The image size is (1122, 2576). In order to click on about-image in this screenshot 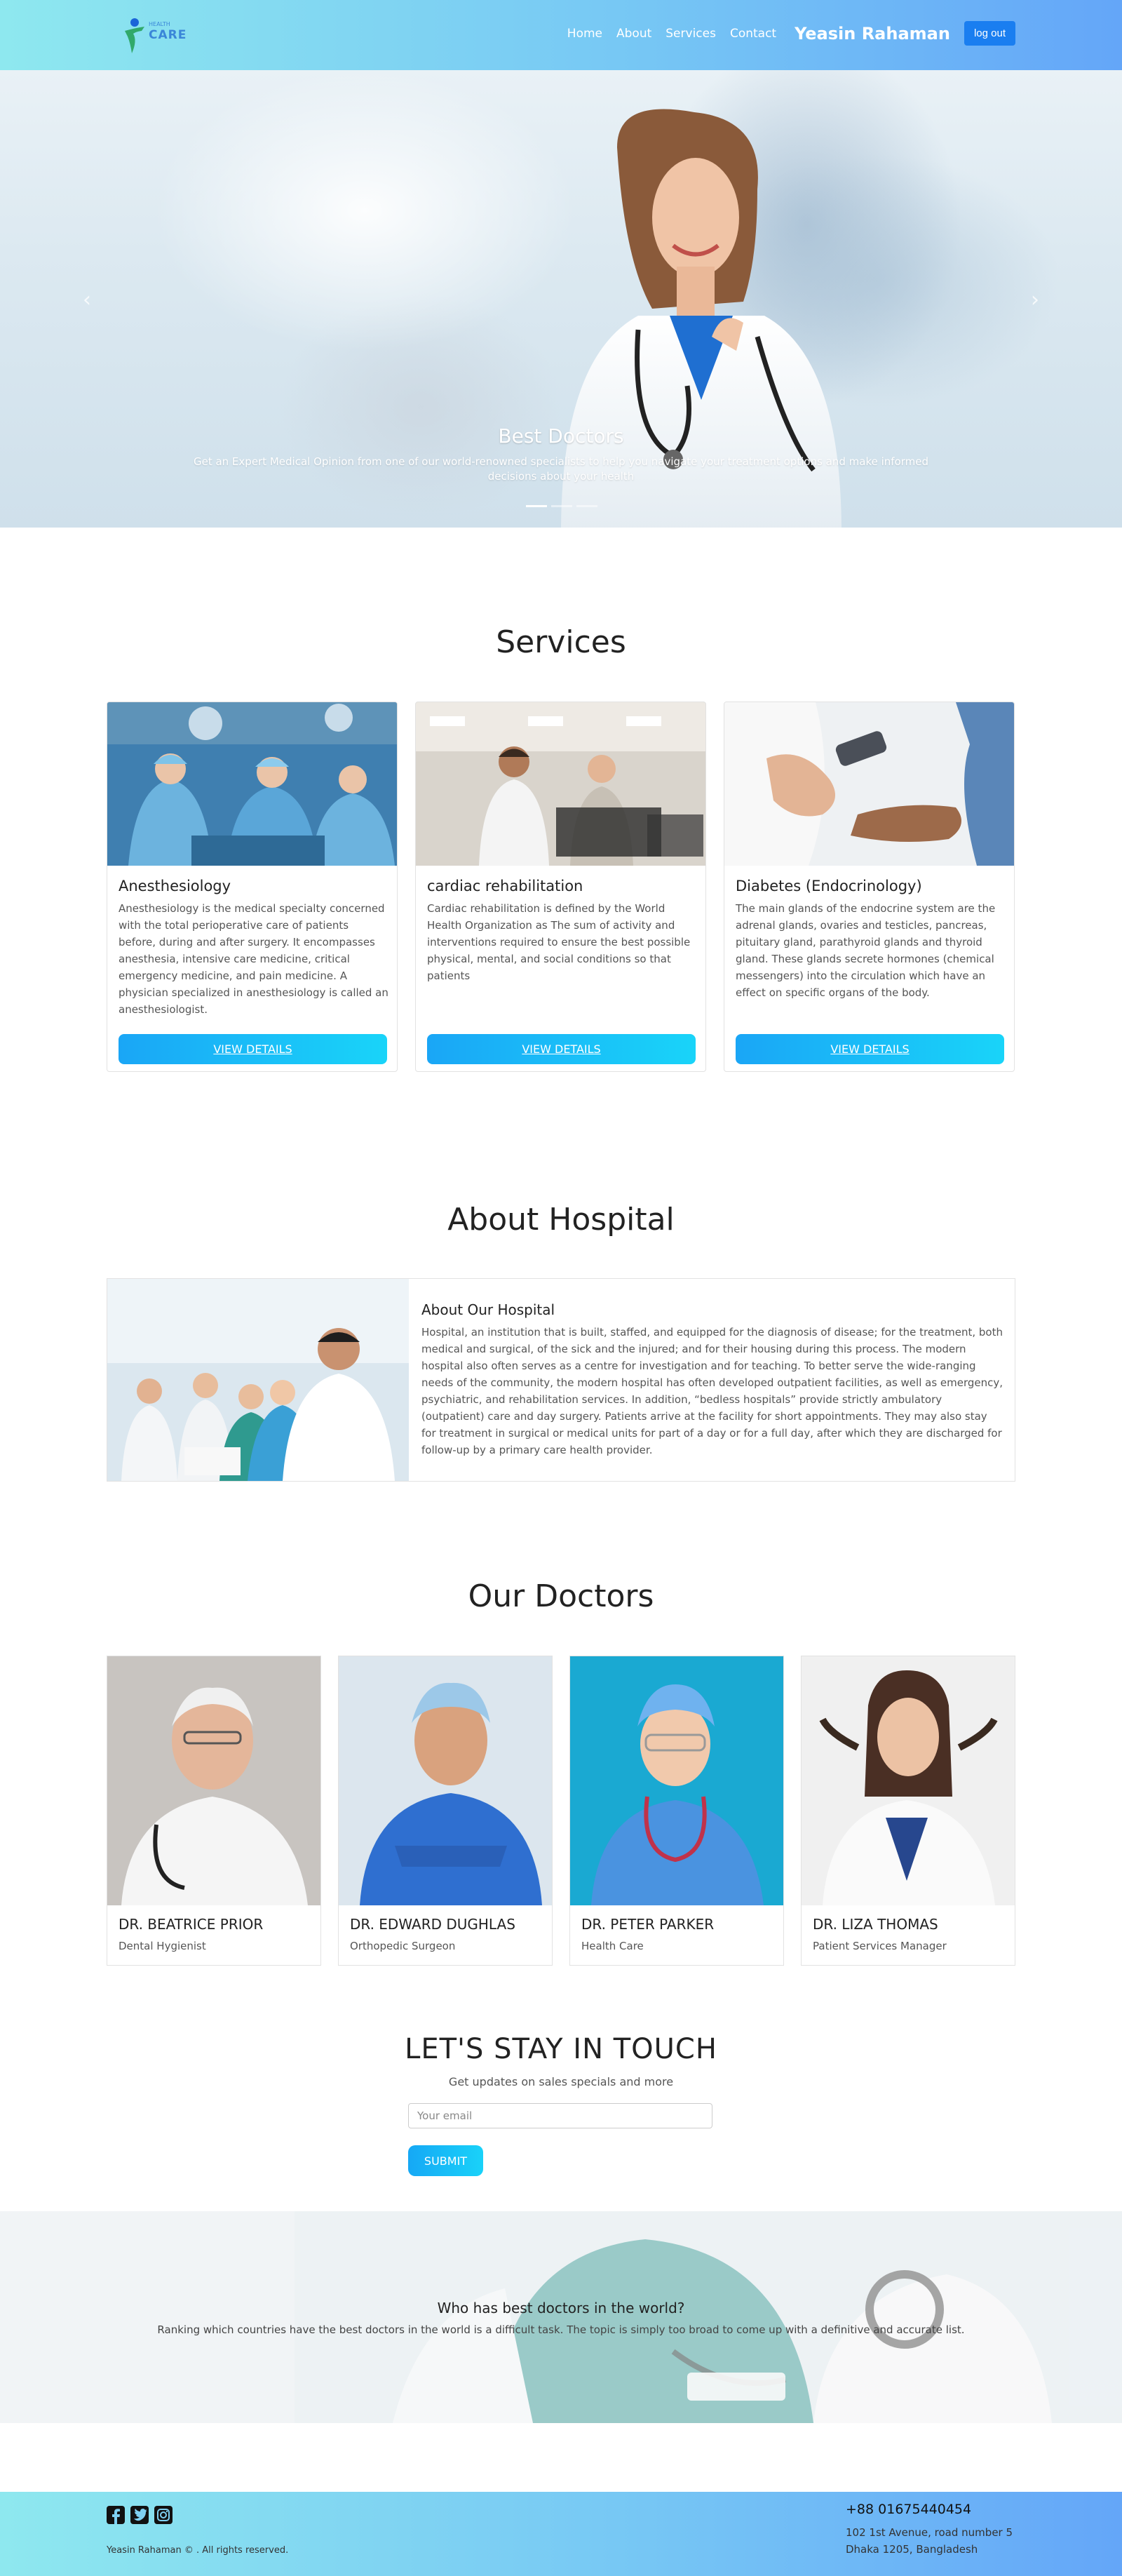, I will do `click(258, 1380)`.